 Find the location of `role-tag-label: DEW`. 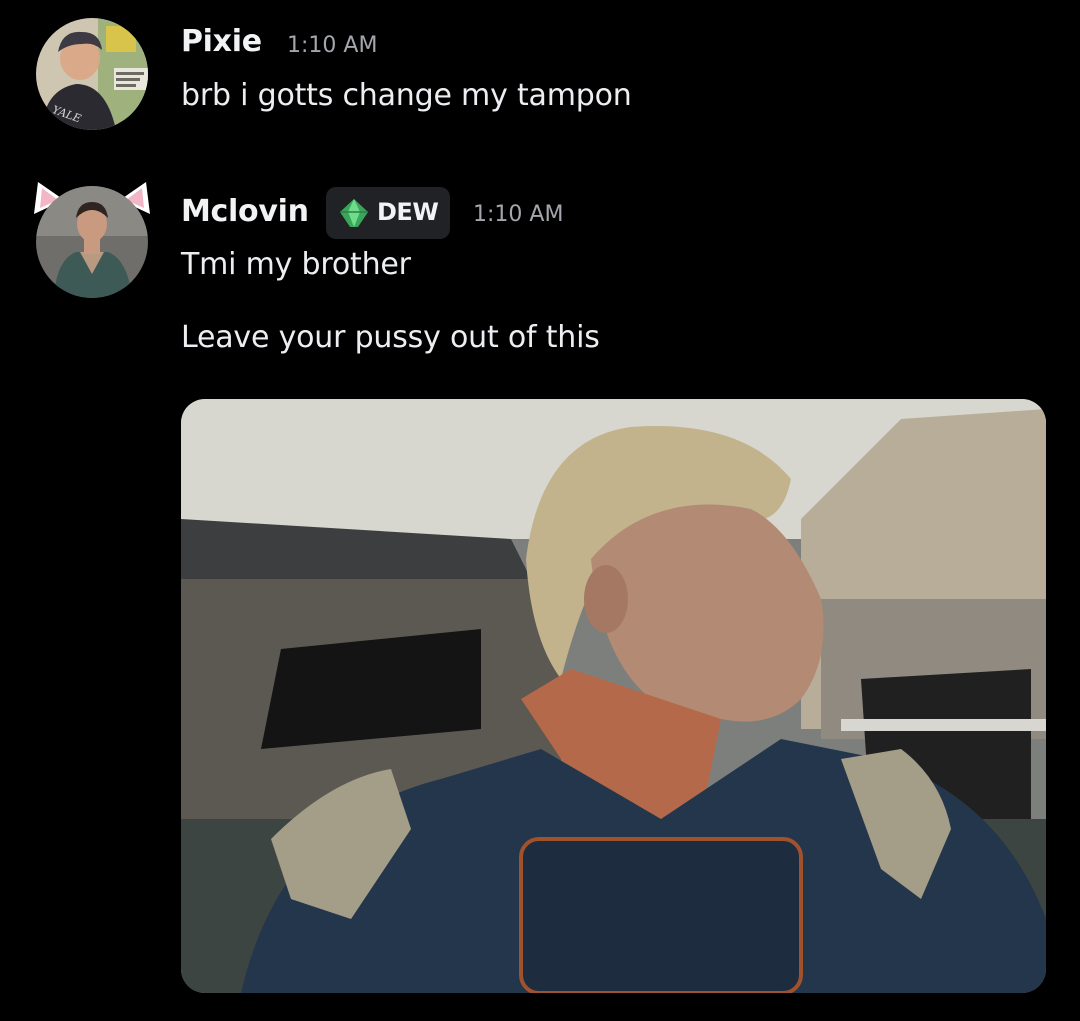

role-tag-label: DEW is located at coordinates (408, 212).